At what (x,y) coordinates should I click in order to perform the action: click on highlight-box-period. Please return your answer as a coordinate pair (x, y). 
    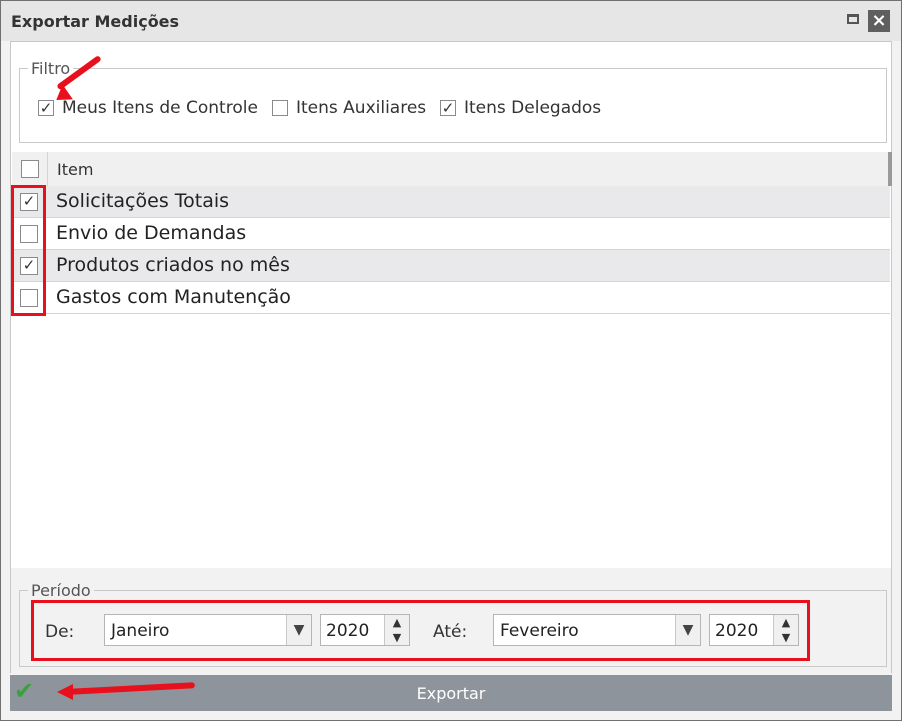
    Looking at the image, I should click on (420, 630).